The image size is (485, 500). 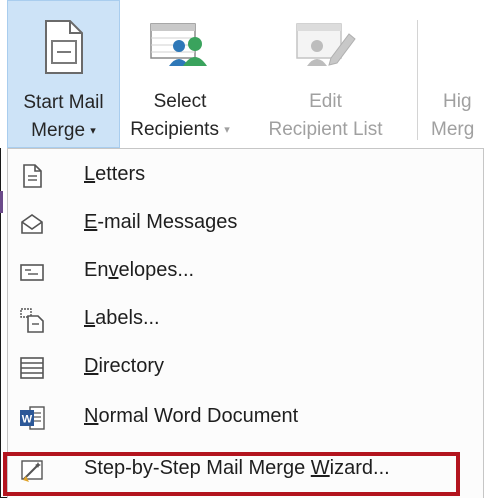 I want to click on menu-item-directory: Directory, so click(x=245, y=367).